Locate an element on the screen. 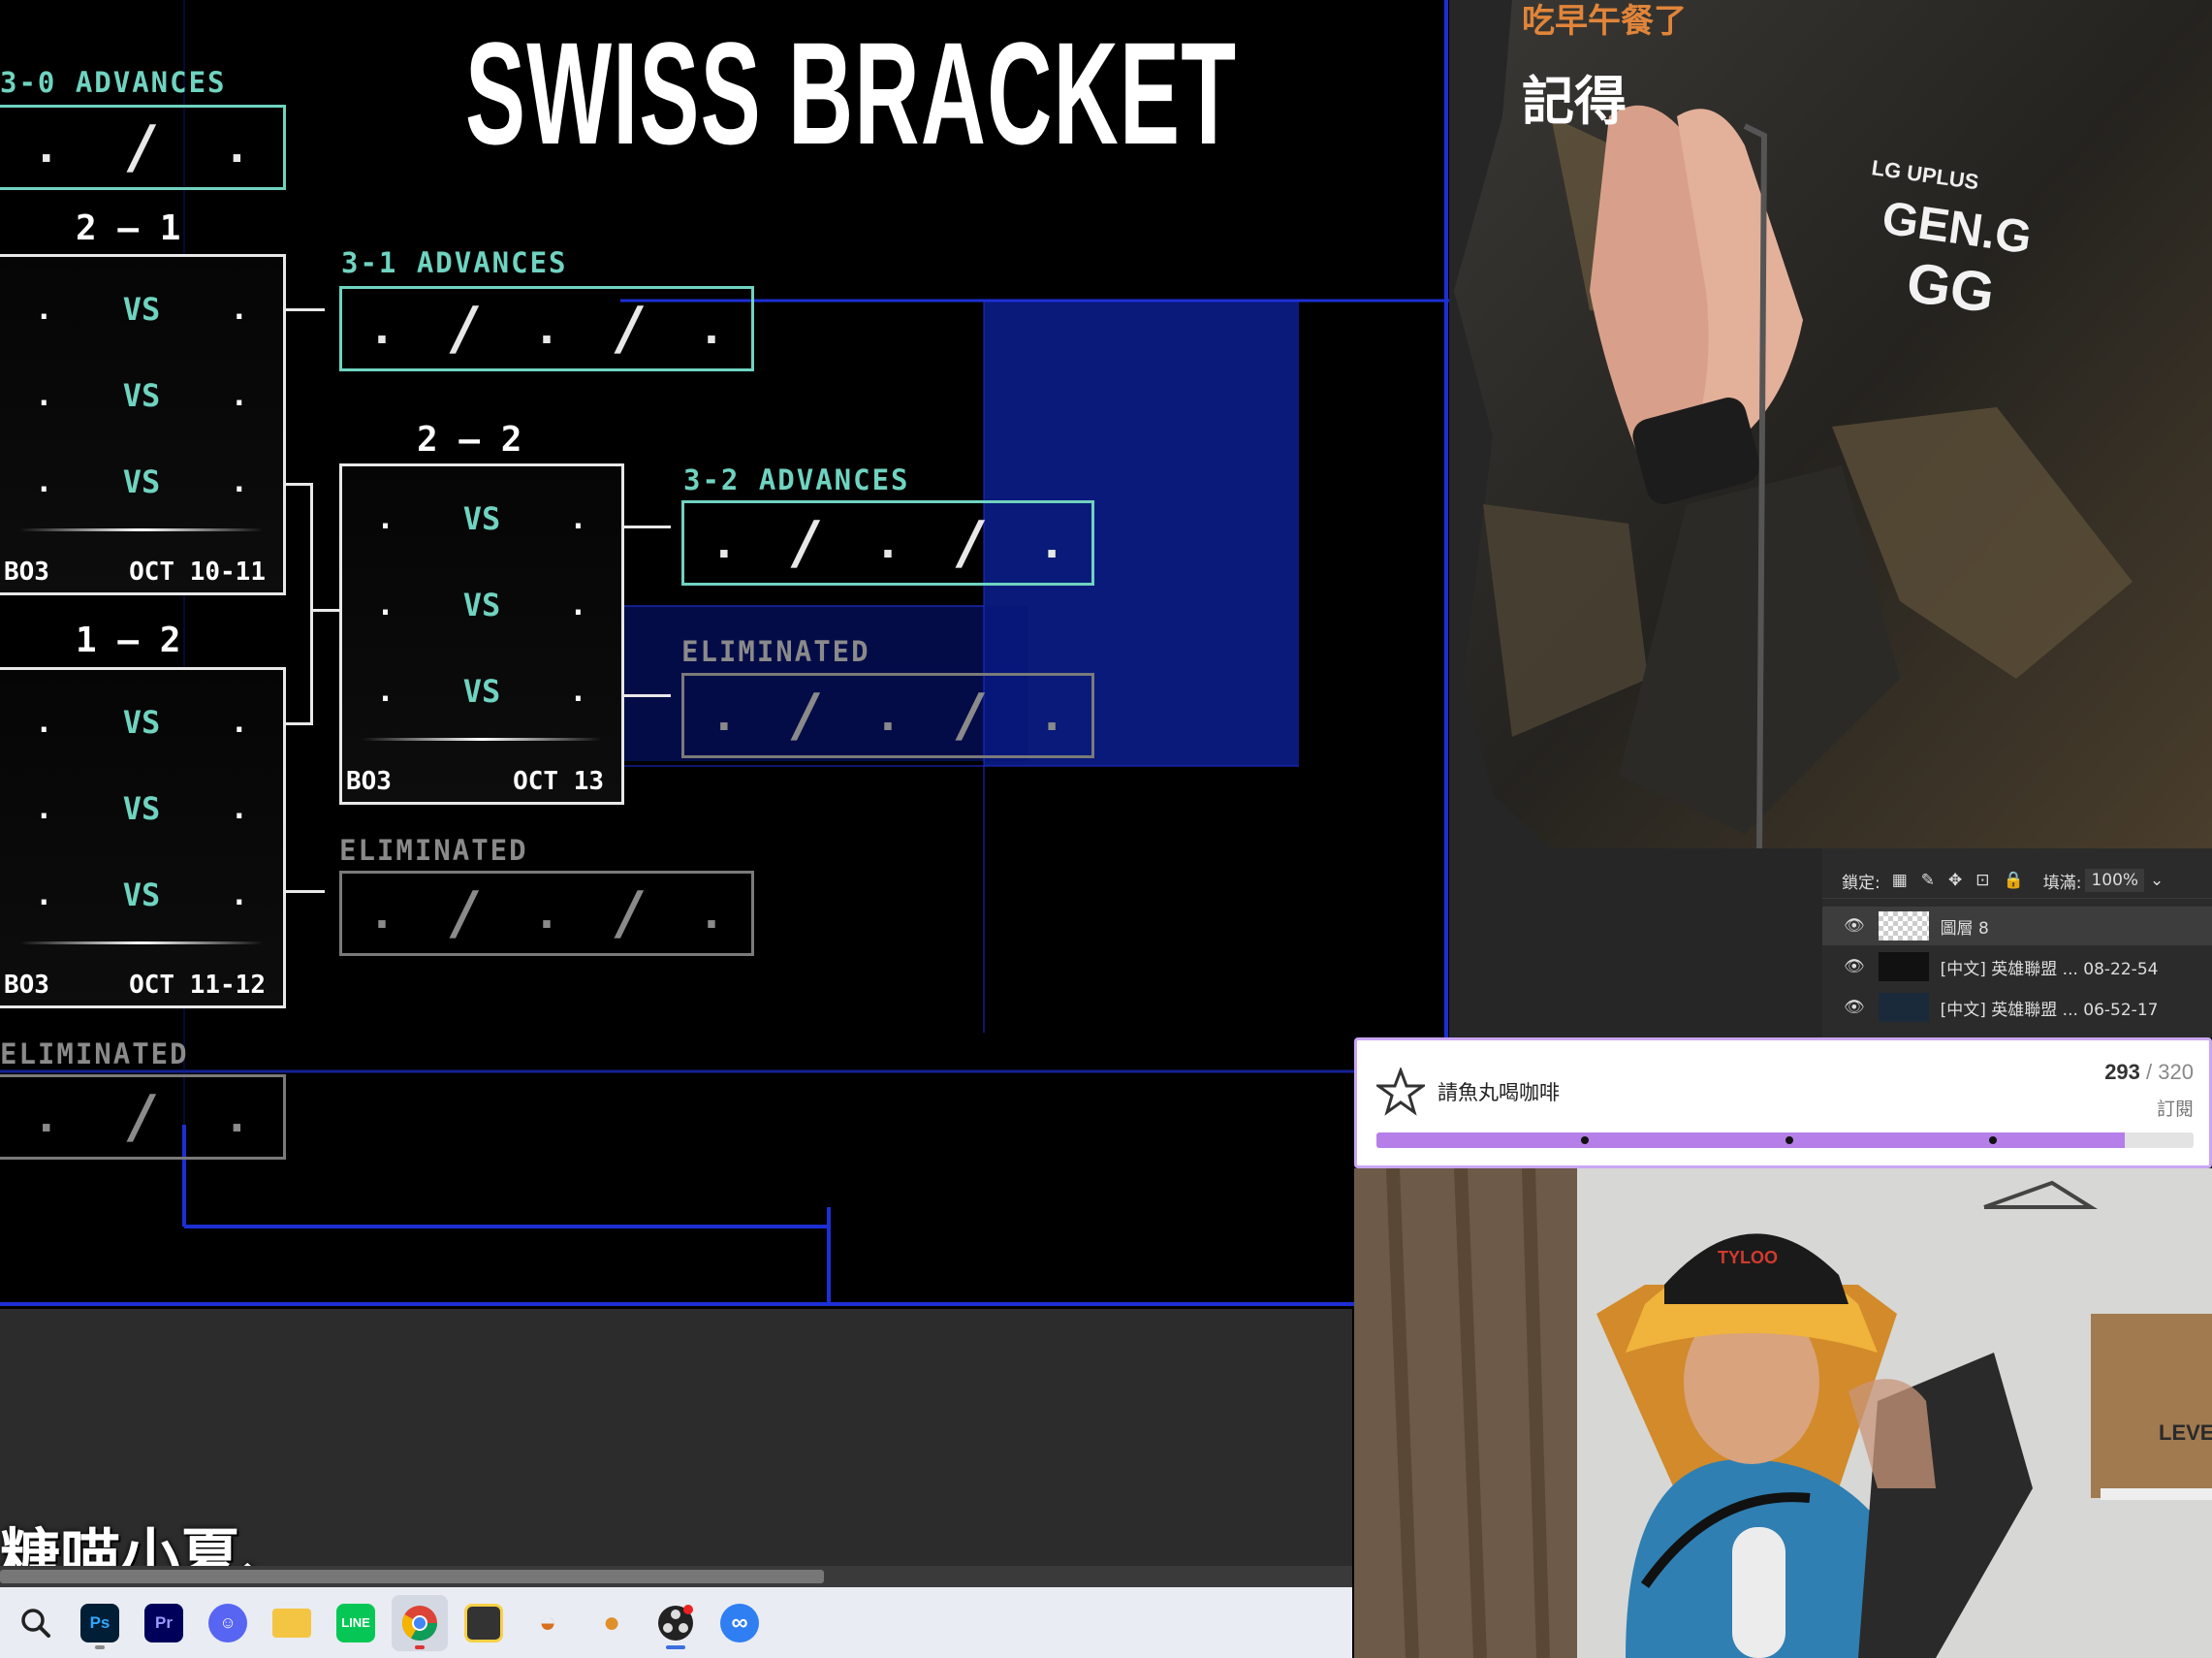  chat-overlay-line-2: 記得 is located at coordinates (1574, 101).